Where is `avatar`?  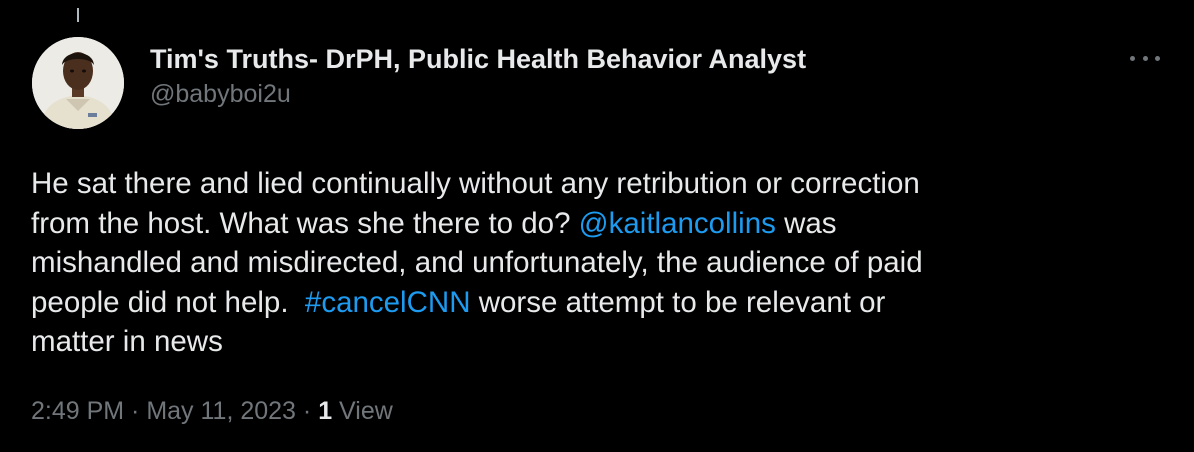 avatar is located at coordinates (78, 83).